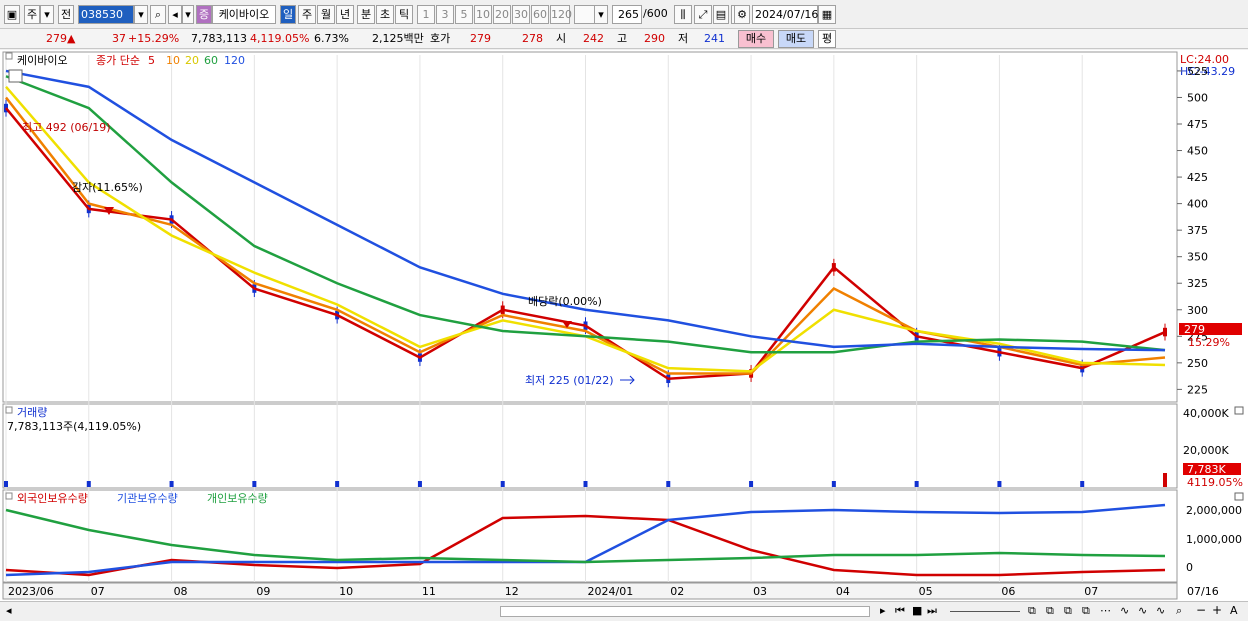 This screenshot has width=1248, height=621. I want to click on bid-price: 278, so click(532, 38).